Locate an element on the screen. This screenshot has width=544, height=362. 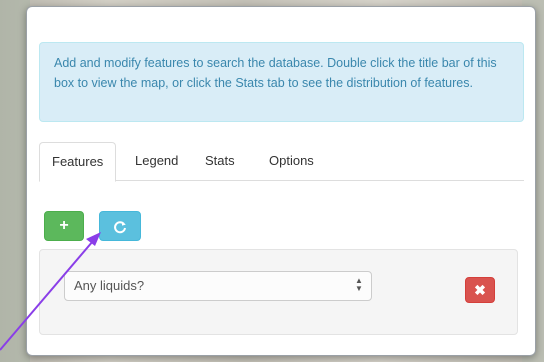
tab-stats: Stats is located at coordinates (220, 161).